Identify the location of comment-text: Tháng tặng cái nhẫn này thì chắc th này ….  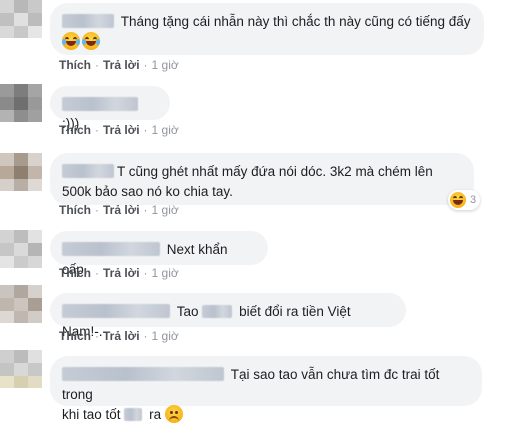
(295, 21).